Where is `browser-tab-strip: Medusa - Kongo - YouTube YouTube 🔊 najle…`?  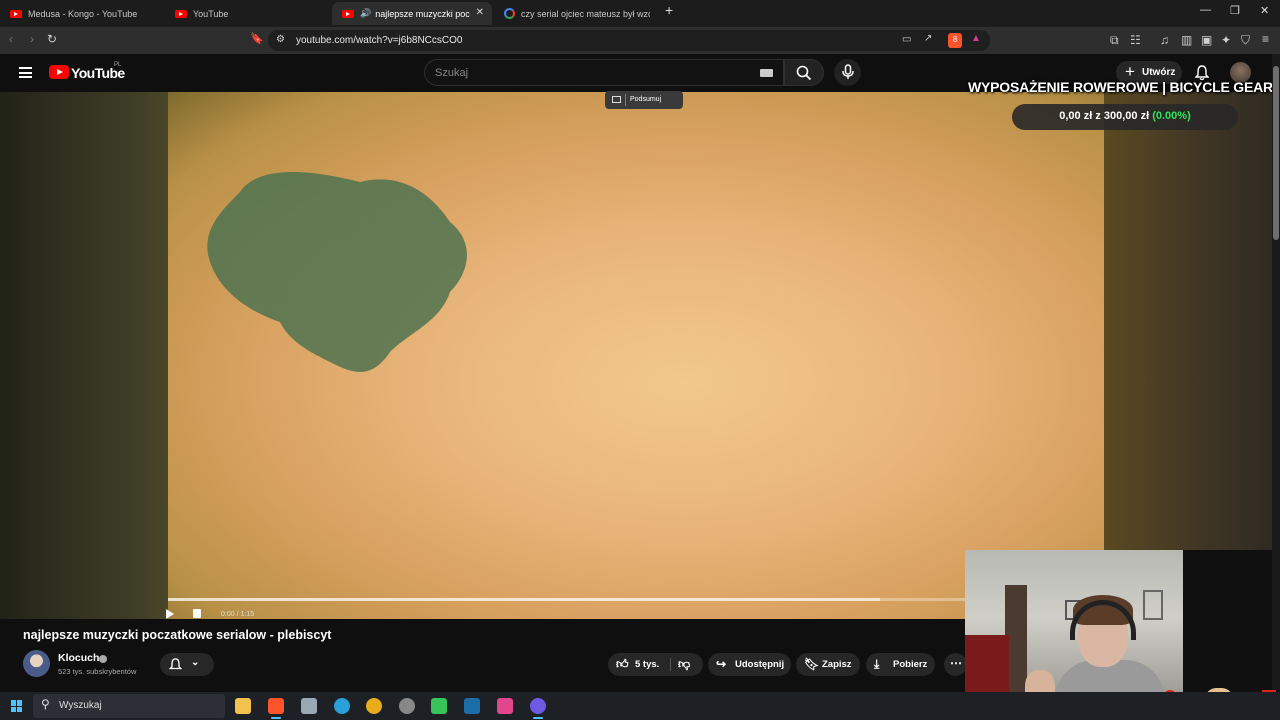
browser-tab-strip: Medusa - Kongo - YouTube YouTube 🔊 najle… is located at coordinates (640, 13).